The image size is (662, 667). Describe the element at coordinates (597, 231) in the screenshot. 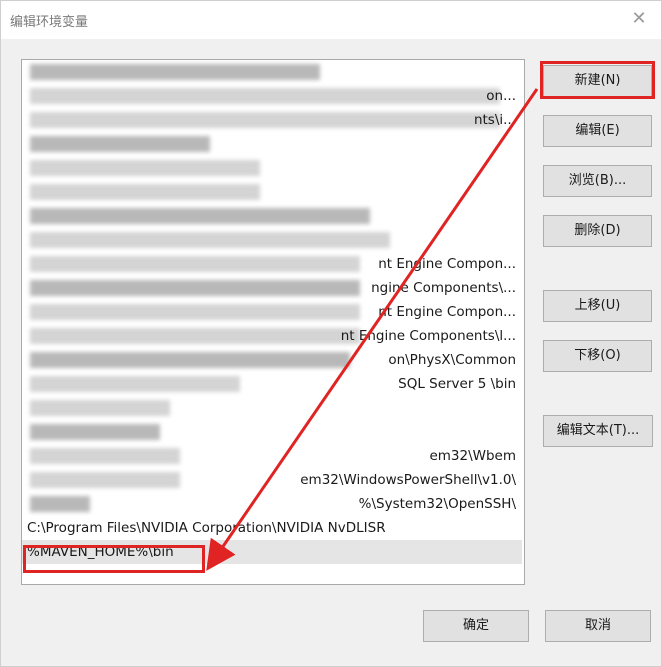

I see `delete-button: 删除(D)` at that location.